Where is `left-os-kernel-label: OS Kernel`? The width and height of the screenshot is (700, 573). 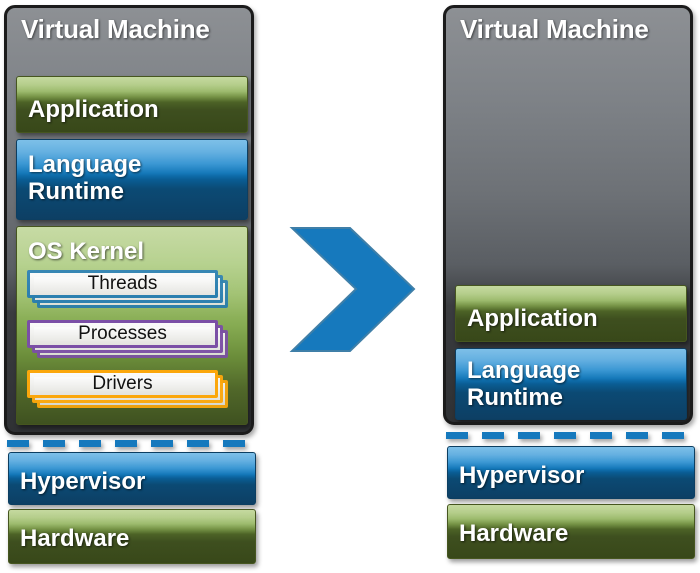 left-os-kernel-label: OS Kernel is located at coordinates (86, 251).